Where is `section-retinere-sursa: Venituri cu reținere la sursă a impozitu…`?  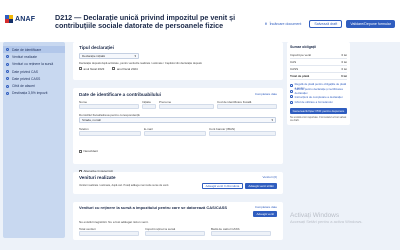
section-retinere-sursa: Venituri cu reținere la sursă a impozitu… is located at coordinates (178, 221).